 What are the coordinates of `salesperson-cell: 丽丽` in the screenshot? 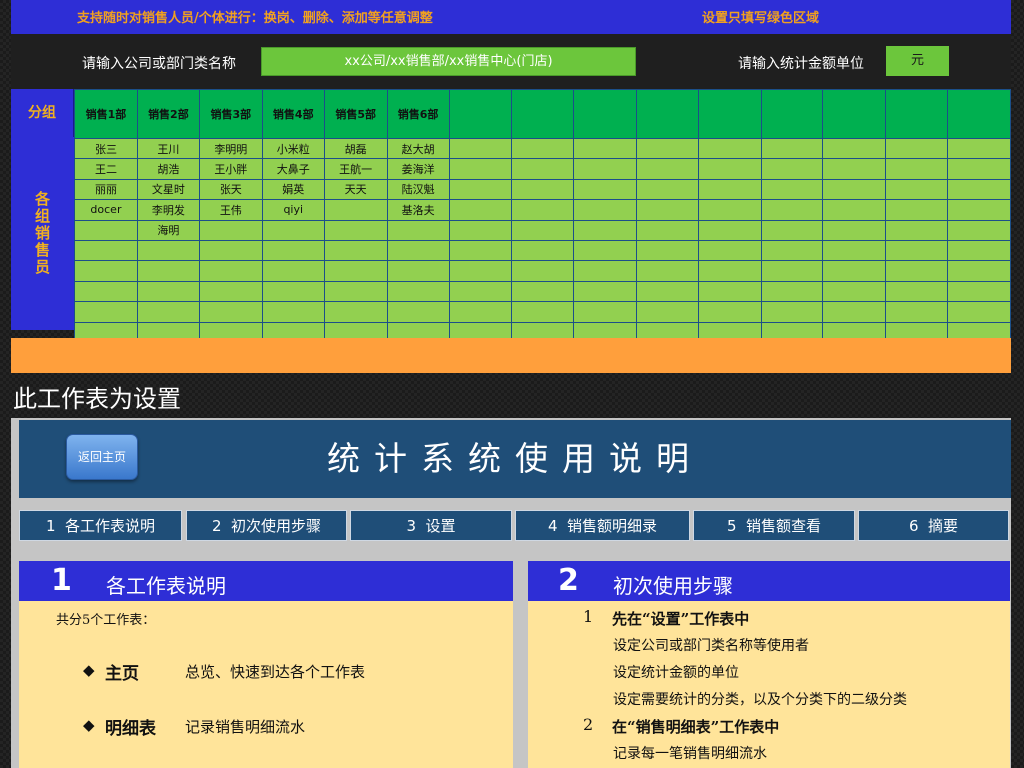 It's located at (106, 189).